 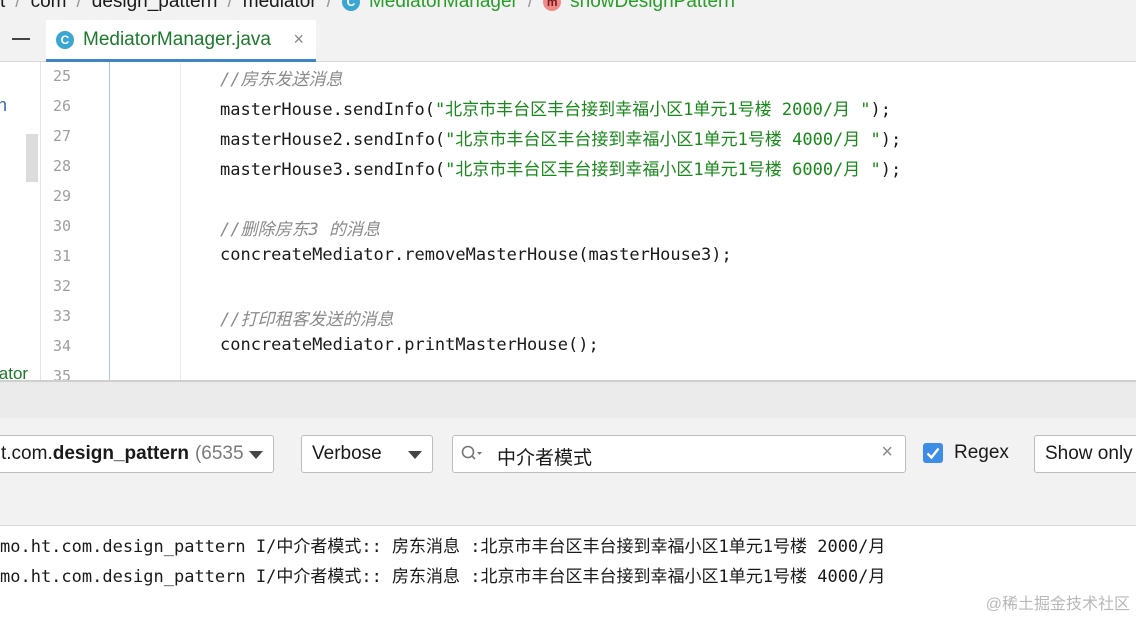 What do you see at coordinates (347, 453) in the screenshot?
I see `log-level-value: Verbose` at bounding box center [347, 453].